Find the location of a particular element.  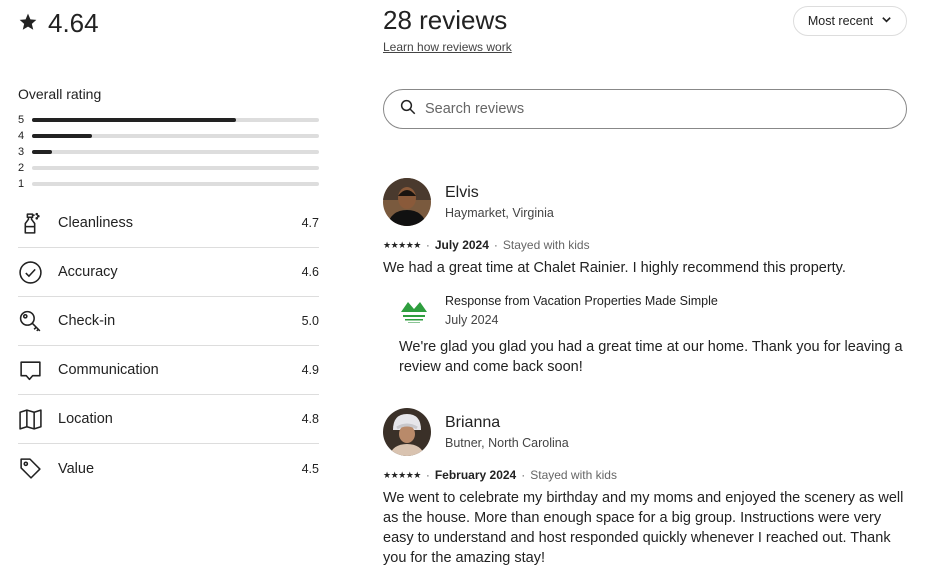

star-icon is located at coordinates (28, 23).